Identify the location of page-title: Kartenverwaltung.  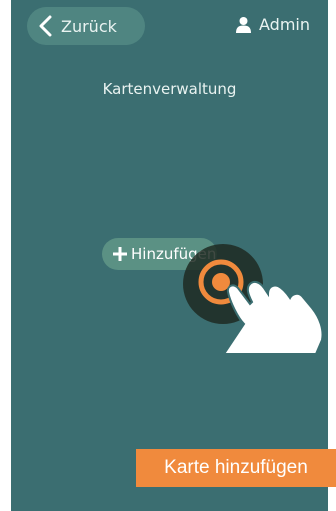
(169, 89).